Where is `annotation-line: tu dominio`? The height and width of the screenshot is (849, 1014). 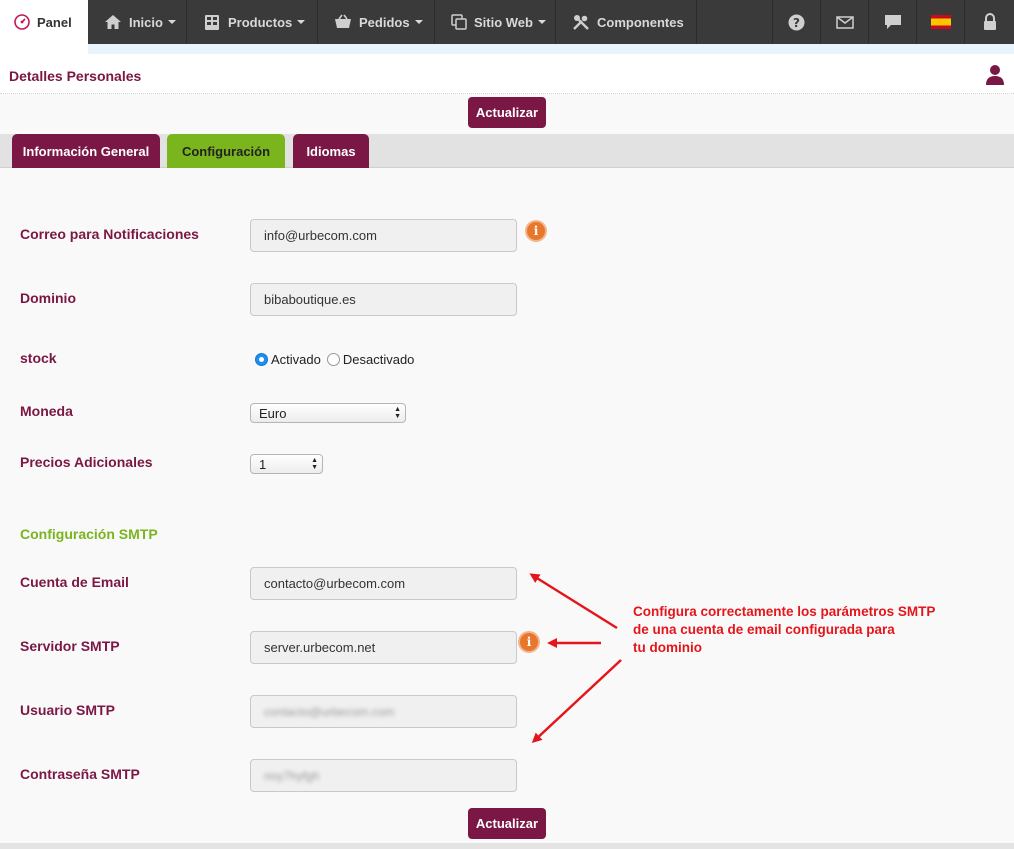 annotation-line: tu dominio is located at coordinates (667, 647).